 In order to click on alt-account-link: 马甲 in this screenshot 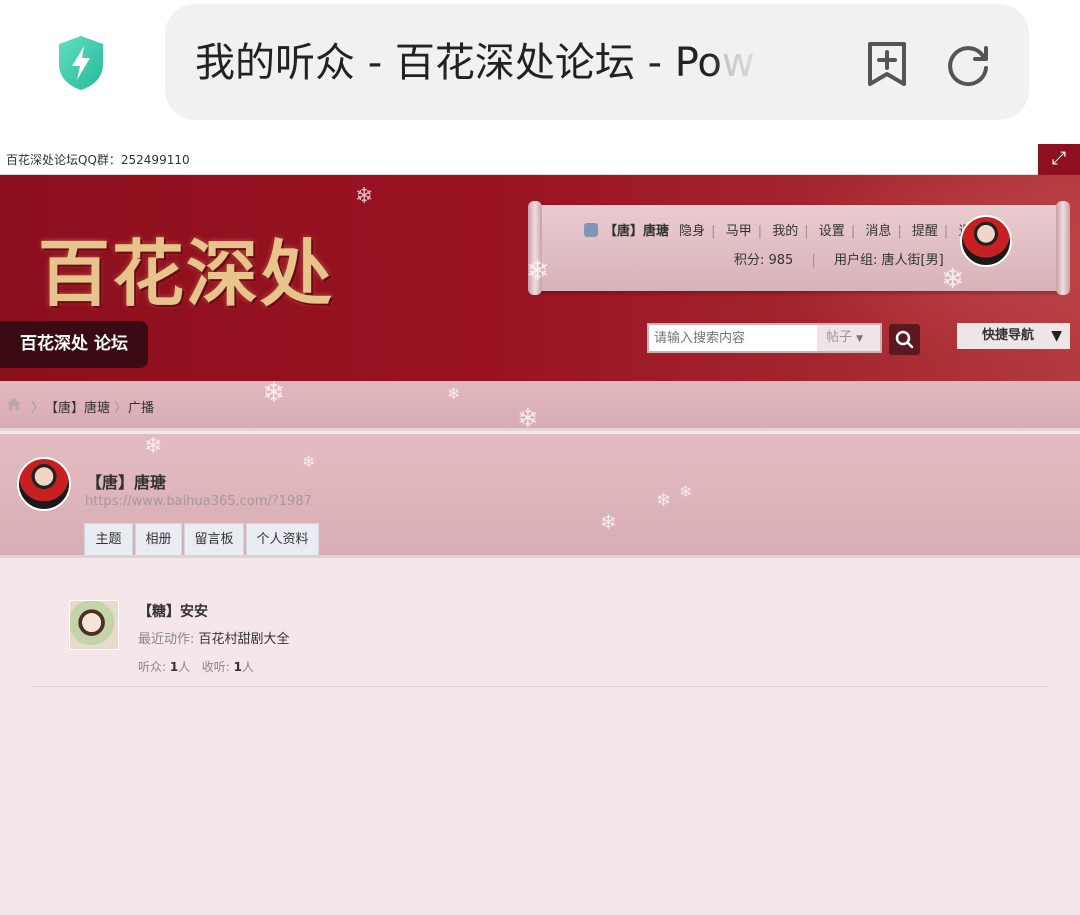, I will do `click(739, 231)`.